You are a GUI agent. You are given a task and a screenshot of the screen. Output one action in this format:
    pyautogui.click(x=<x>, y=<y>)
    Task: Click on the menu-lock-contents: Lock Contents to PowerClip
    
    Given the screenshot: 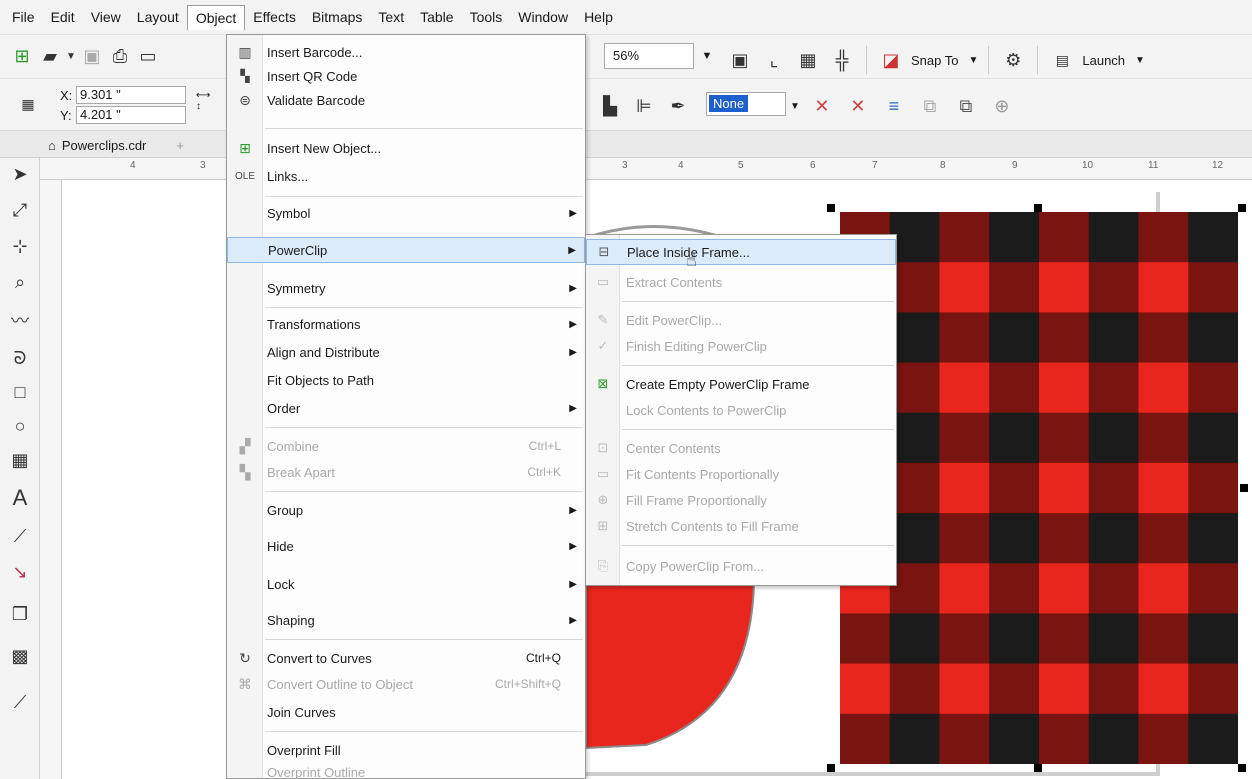 What is the action you would take?
    pyautogui.click(x=741, y=410)
    